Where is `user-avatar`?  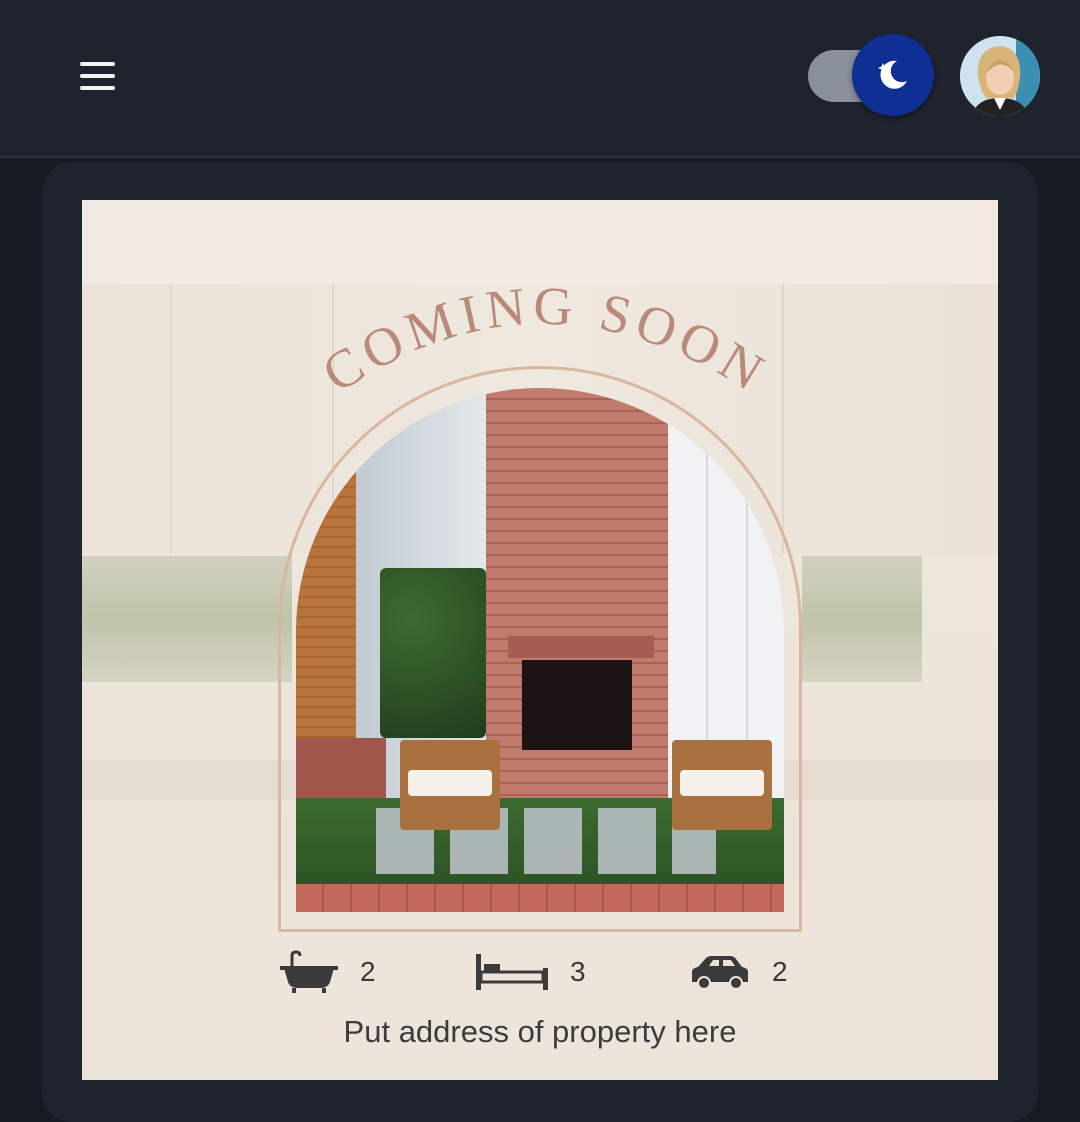 user-avatar is located at coordinates (1000, 76).